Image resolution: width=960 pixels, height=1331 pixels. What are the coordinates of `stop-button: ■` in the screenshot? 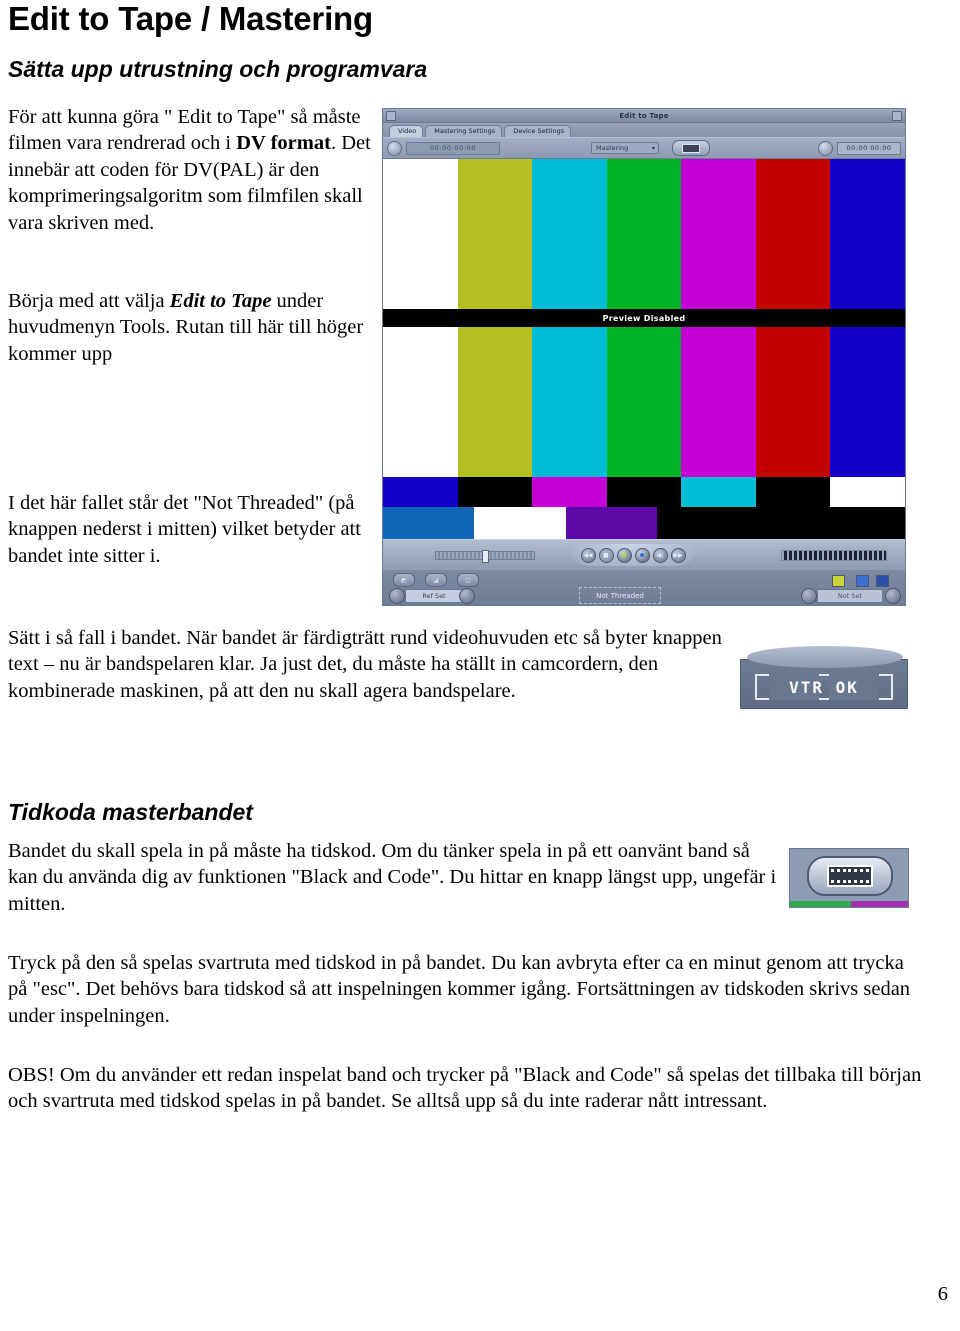 It's located at (606, 555).